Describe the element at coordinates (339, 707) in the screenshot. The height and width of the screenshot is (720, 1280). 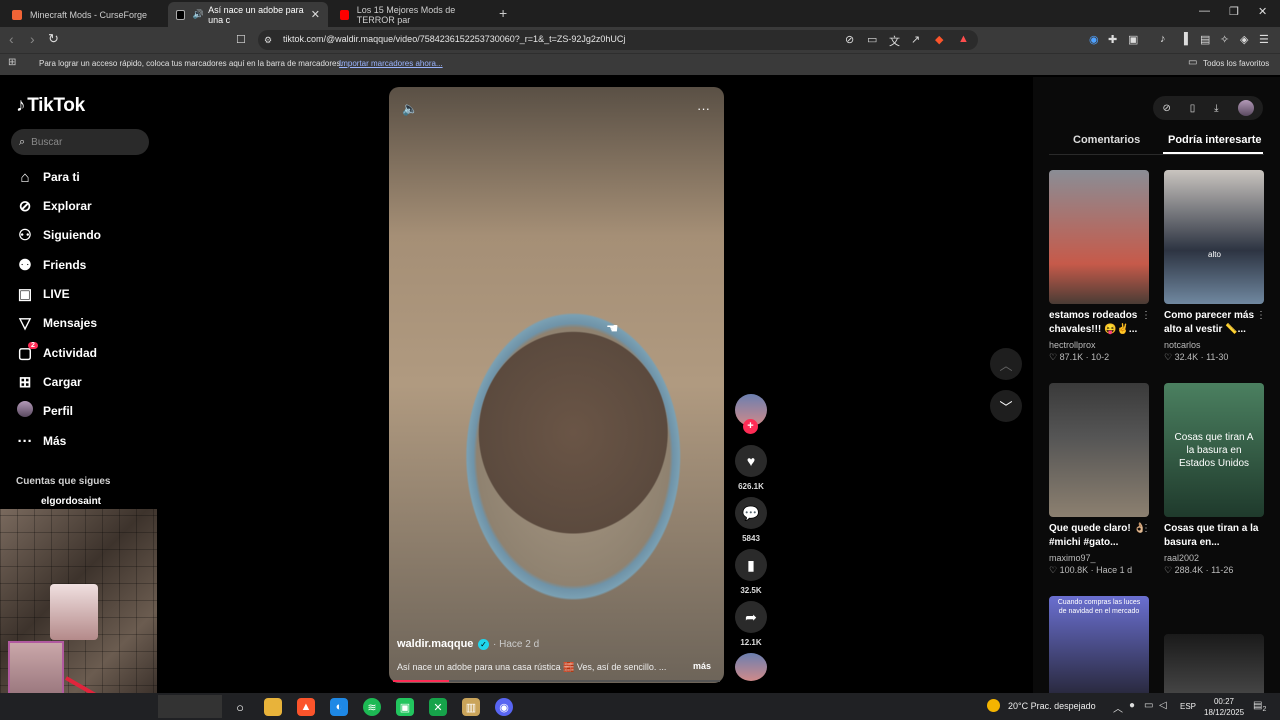
I see `app-icon: ◐` at that location.